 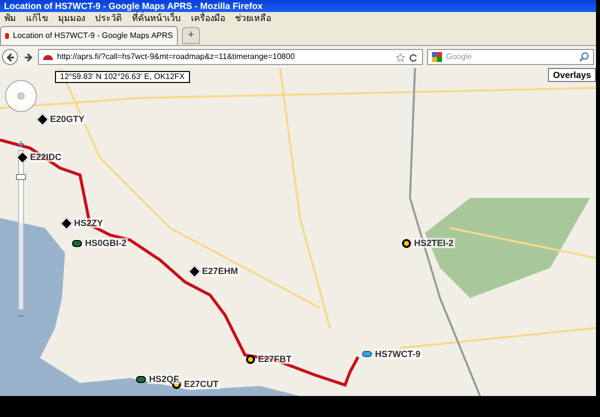 I want to click on search-input: Google, so click(x=510, y=57).